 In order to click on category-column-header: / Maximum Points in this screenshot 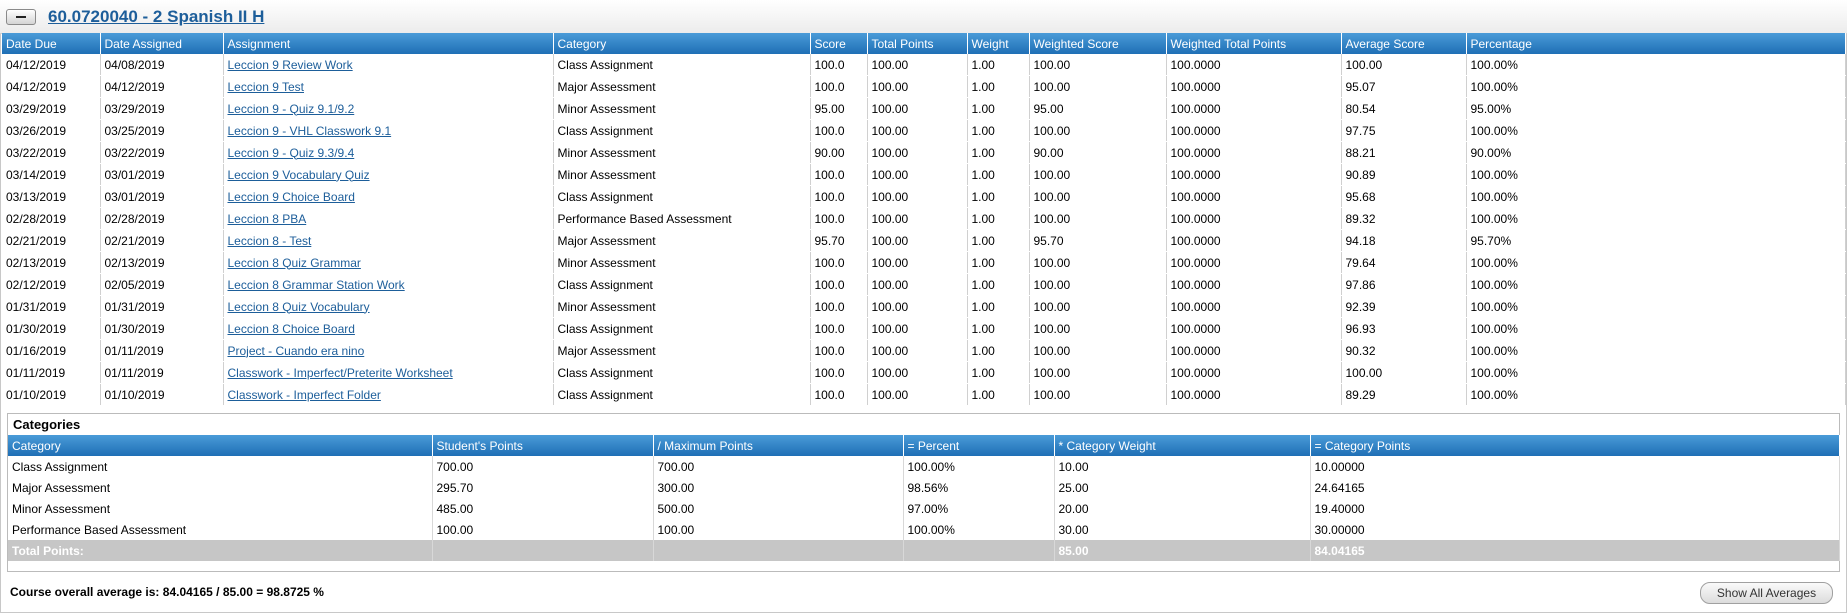, I will do `click(778, 445)`.